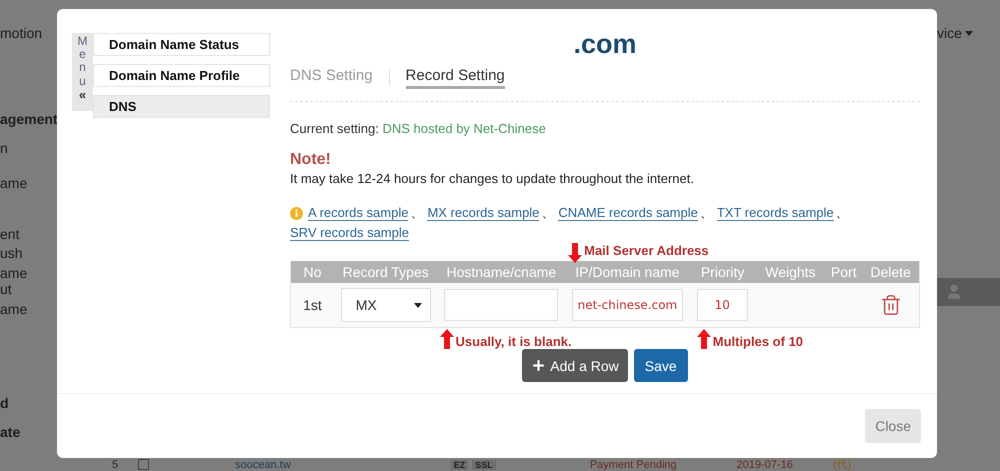 The height and width of the screenshot is (471, 1000). I want to click on column-header: Weights, so click(790, 272).